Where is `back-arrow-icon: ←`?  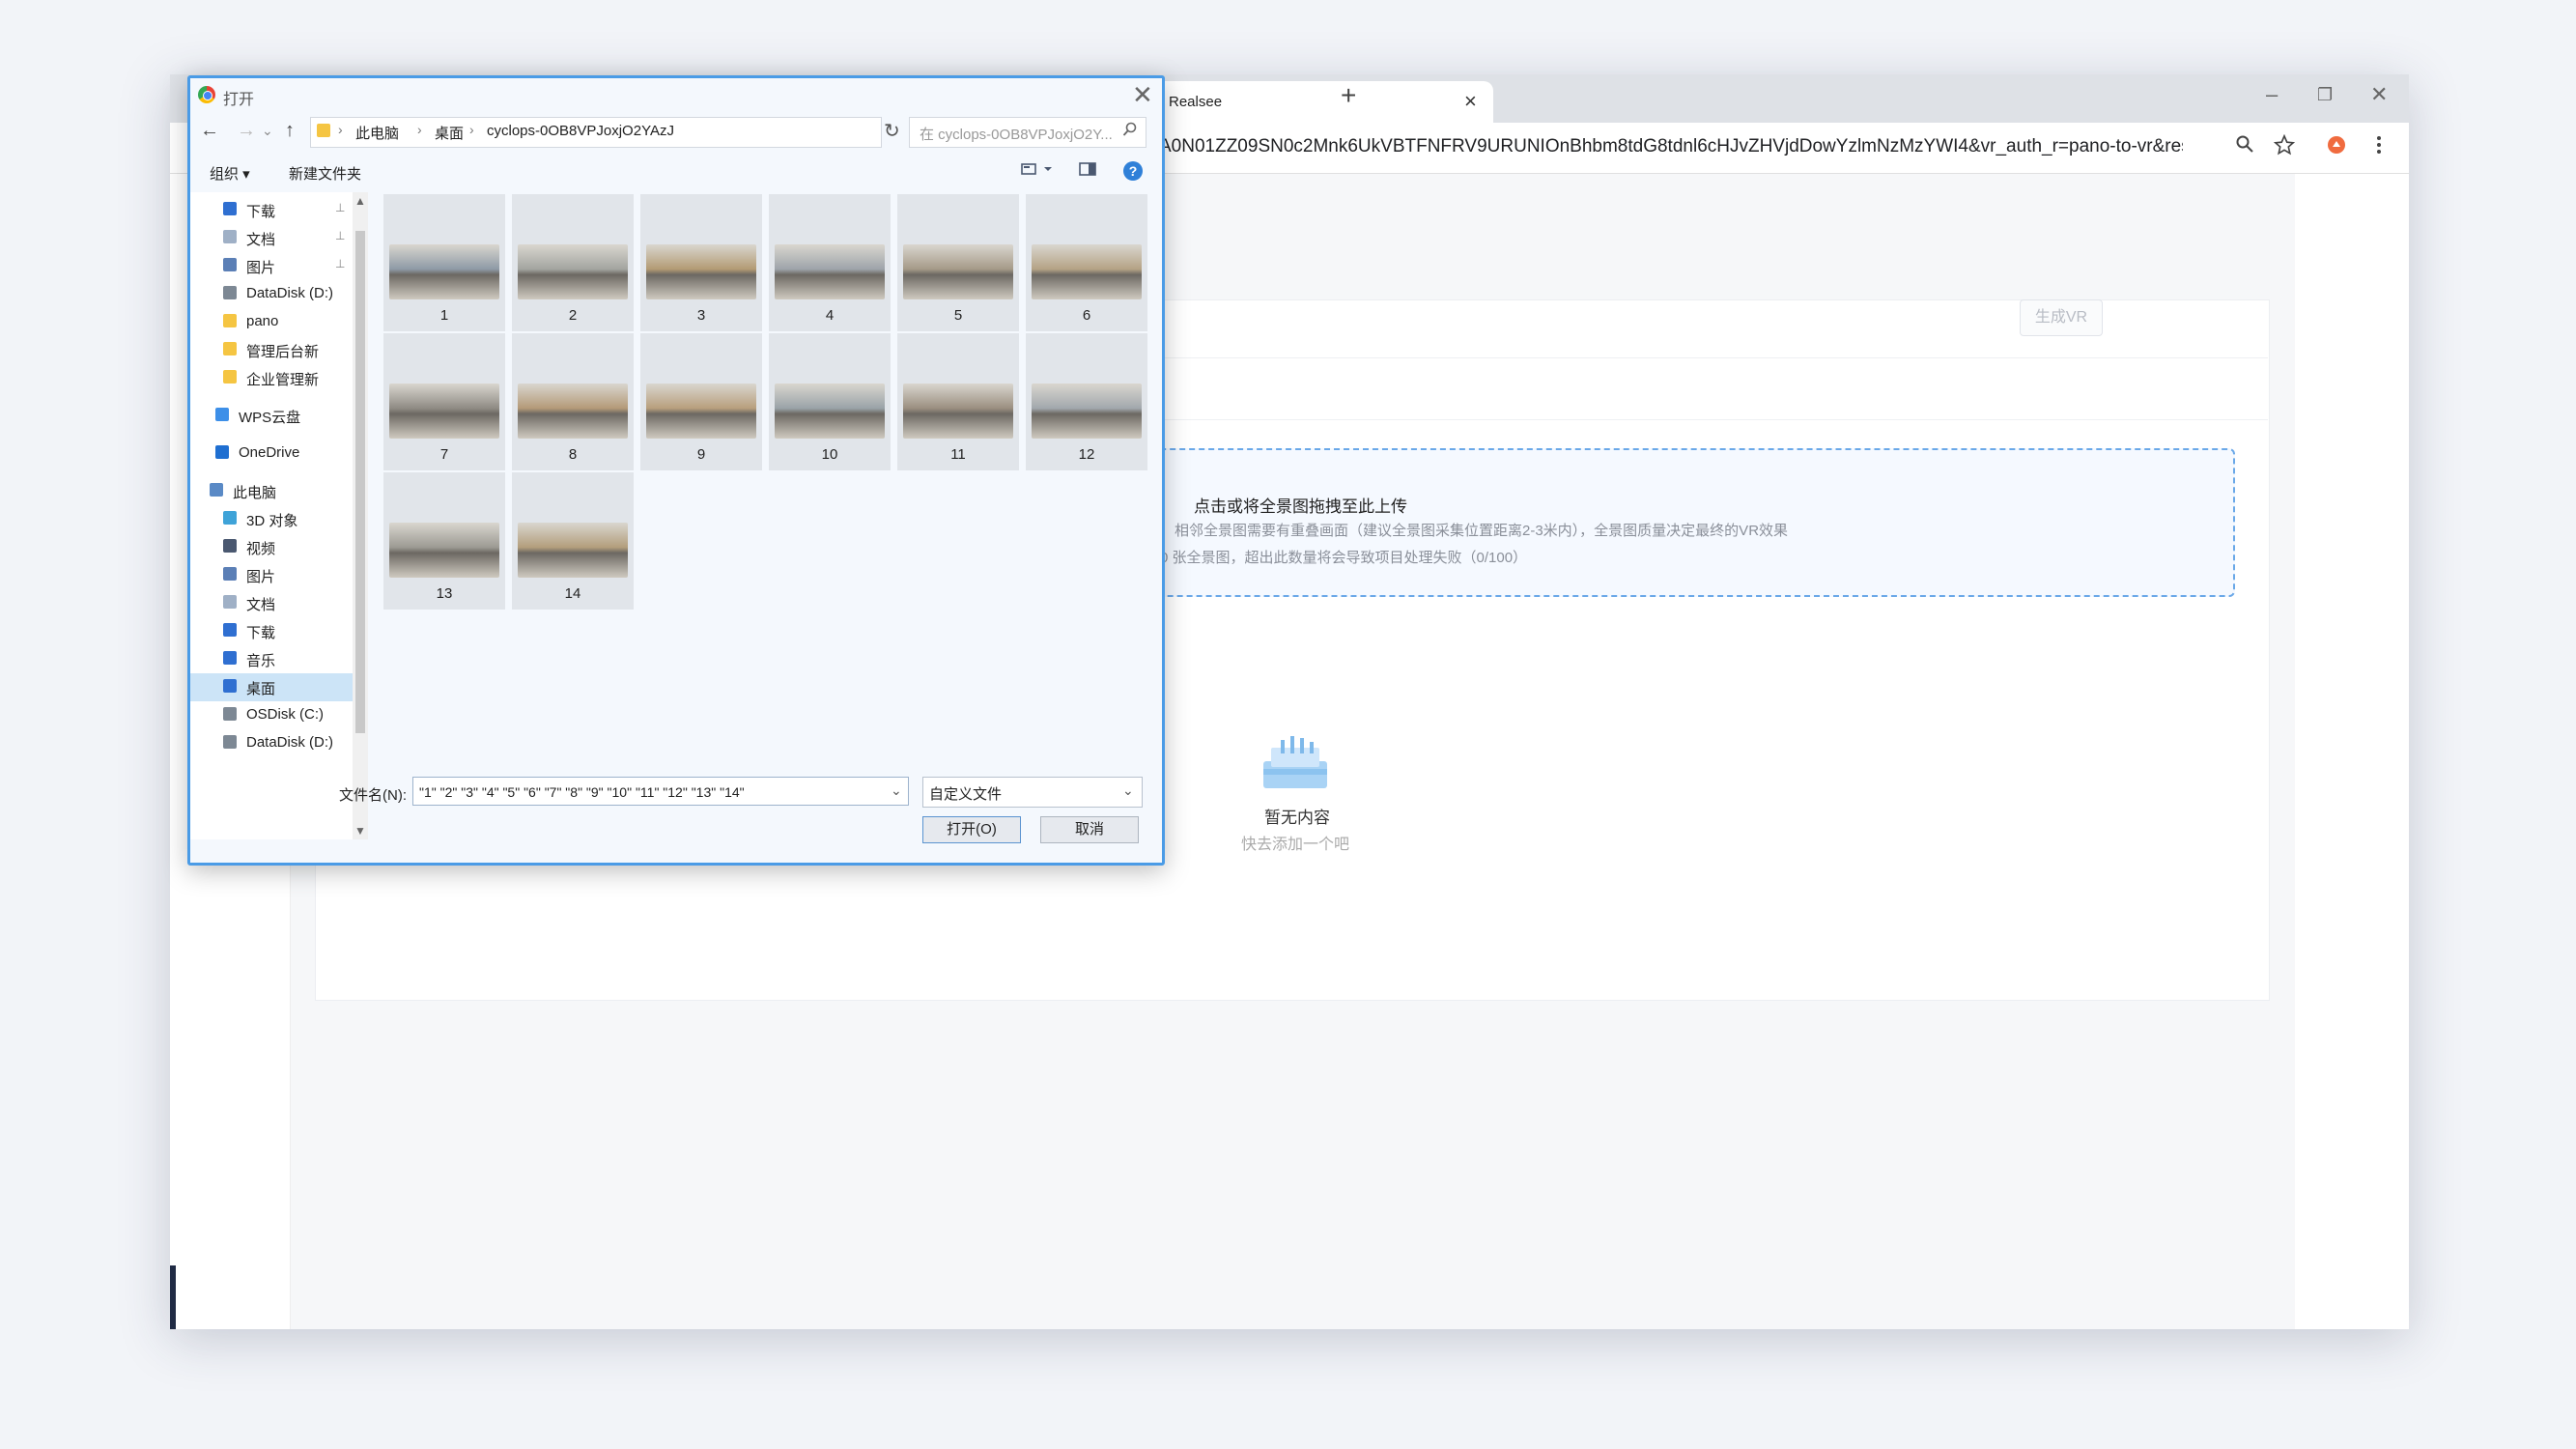 back-arrow-icon: ← is located at coordinates (209, 131).